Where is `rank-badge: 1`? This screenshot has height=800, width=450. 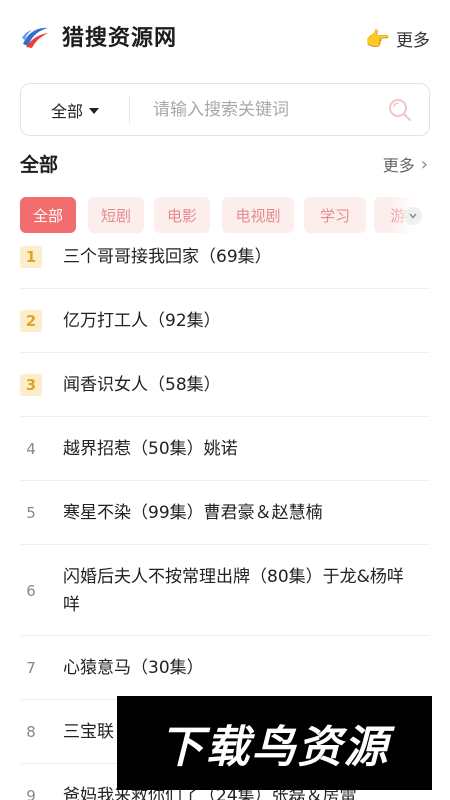
rank-badge: 1 is located at coordinates (31, 257).